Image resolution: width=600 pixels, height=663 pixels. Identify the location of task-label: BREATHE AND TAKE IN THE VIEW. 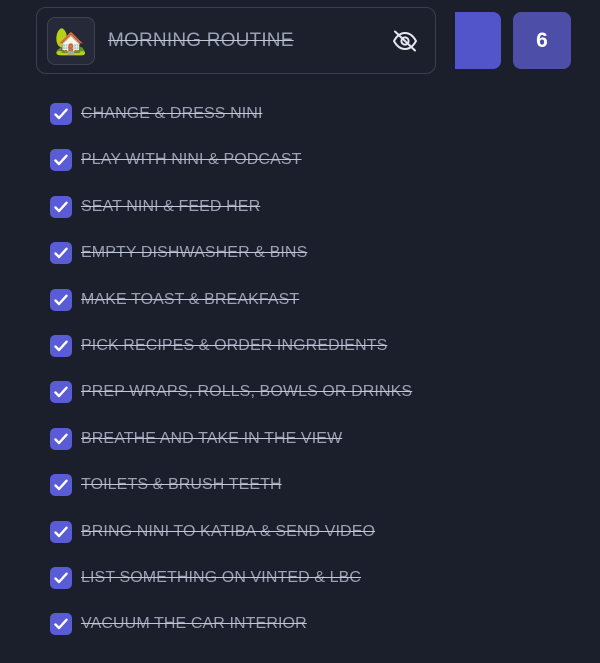
(212, 438).